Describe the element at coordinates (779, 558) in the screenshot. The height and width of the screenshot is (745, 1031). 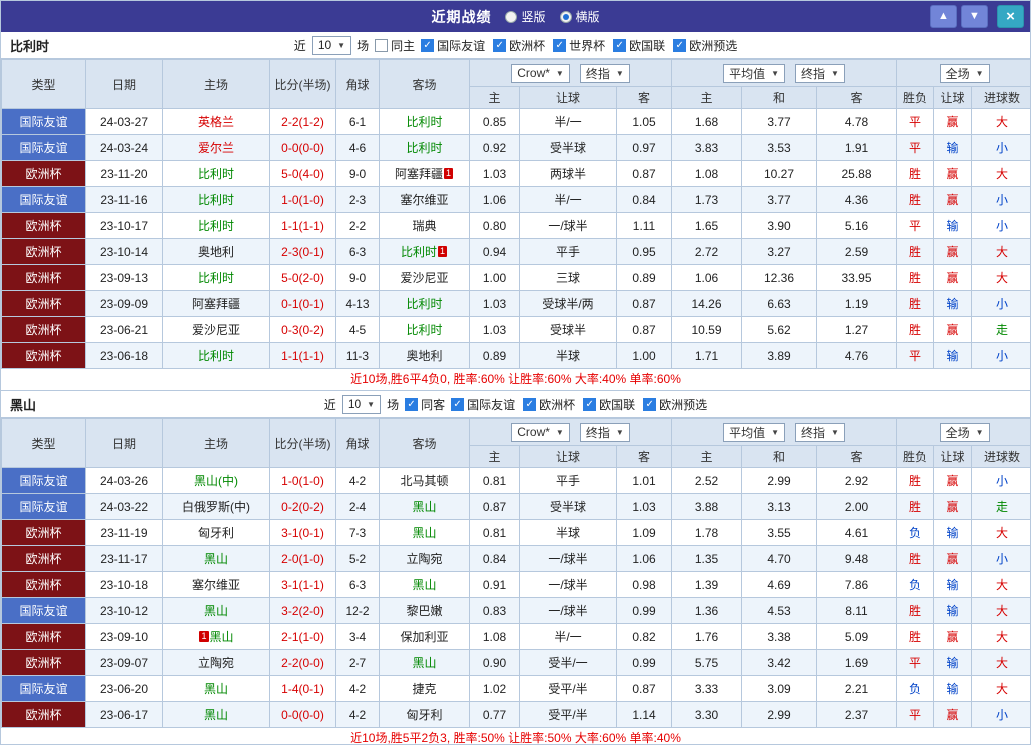
I see `cell-avg-draw: 4.70` at that location.